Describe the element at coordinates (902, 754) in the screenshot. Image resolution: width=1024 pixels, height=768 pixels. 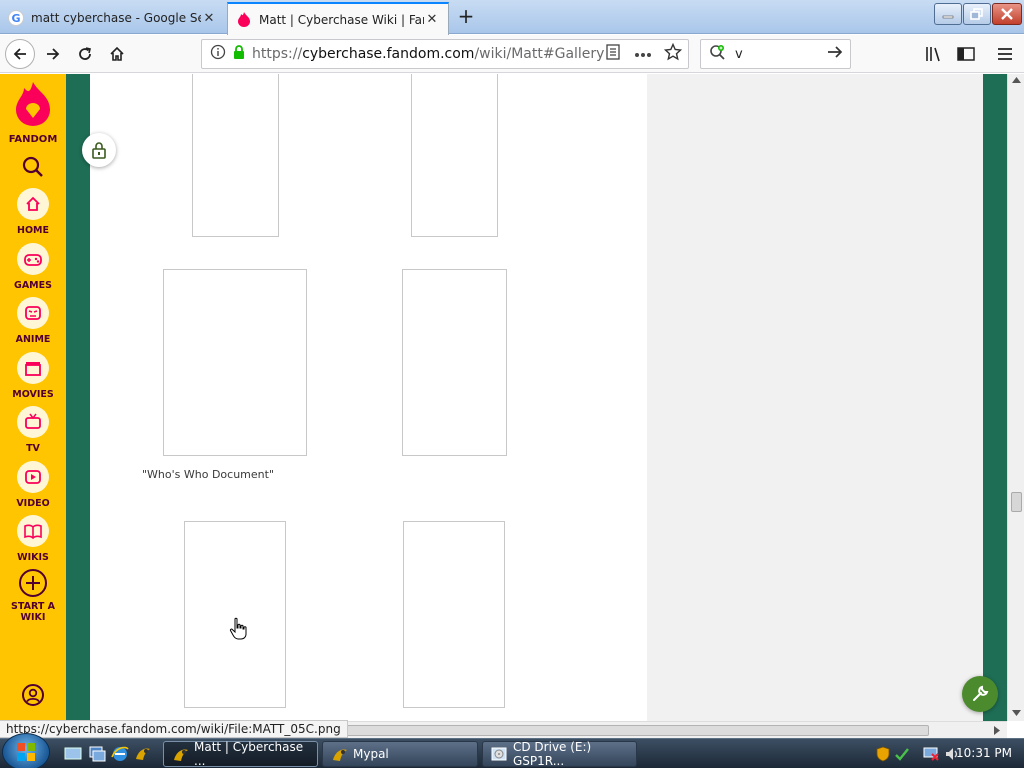
I see `checkmark-network-icon` at that location.